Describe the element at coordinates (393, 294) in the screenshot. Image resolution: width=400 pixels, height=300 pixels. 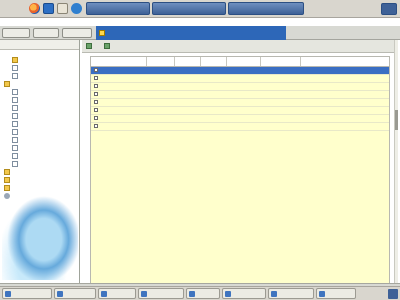
I see `workspace-switcher-icon` at that location.